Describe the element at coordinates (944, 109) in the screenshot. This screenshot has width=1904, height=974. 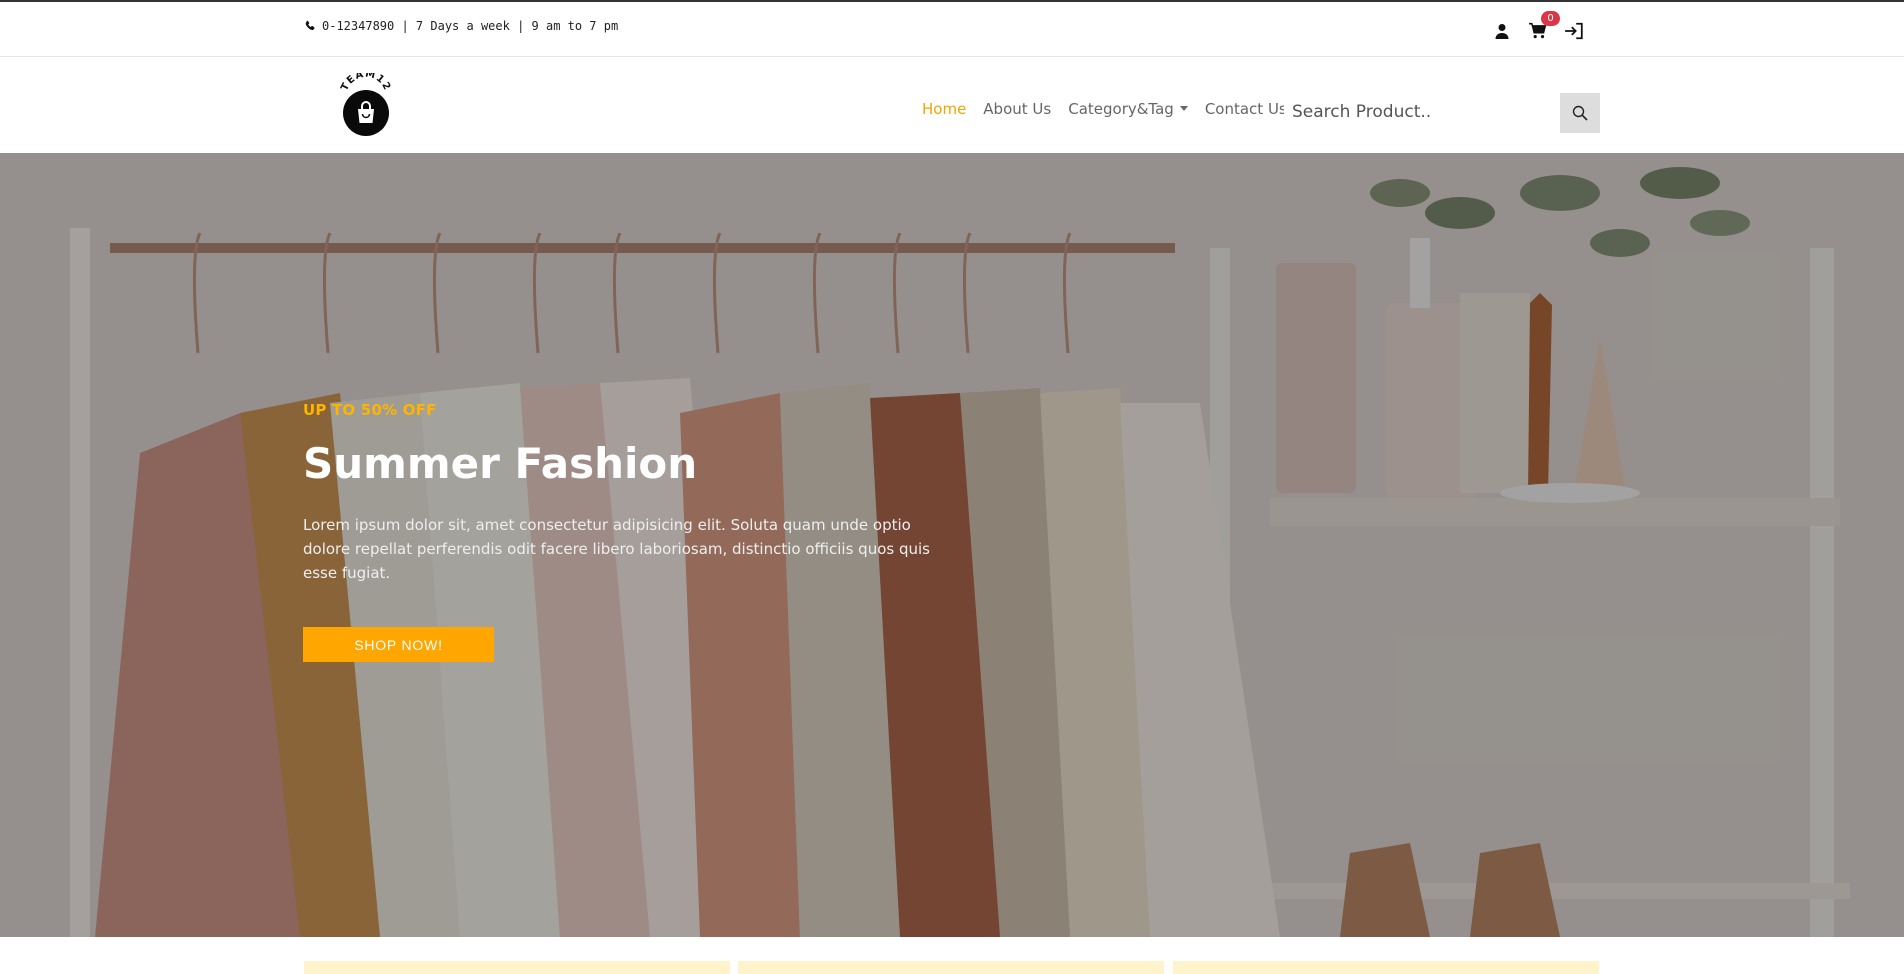
I see `nav-home: Home` at that location.